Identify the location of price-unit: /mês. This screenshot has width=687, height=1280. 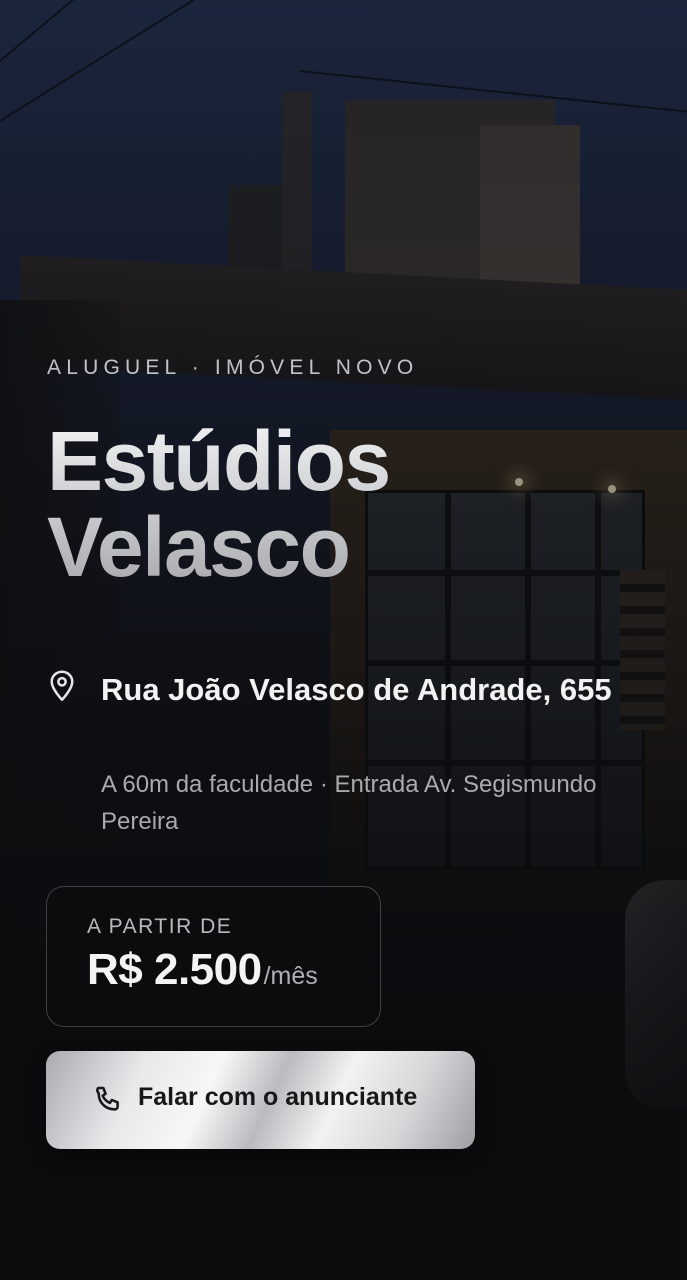
(290, 976).